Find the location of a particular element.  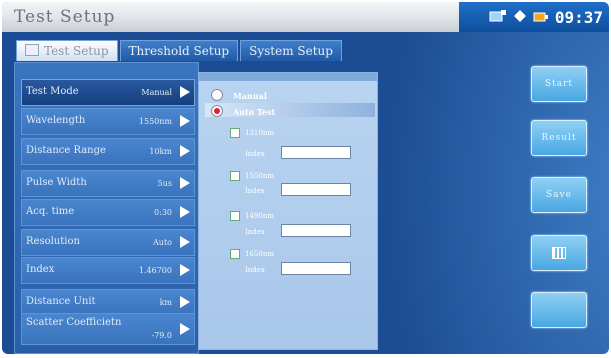

setting-acq-time: Acq. time 0:30 is located at coordinates (108, 212).